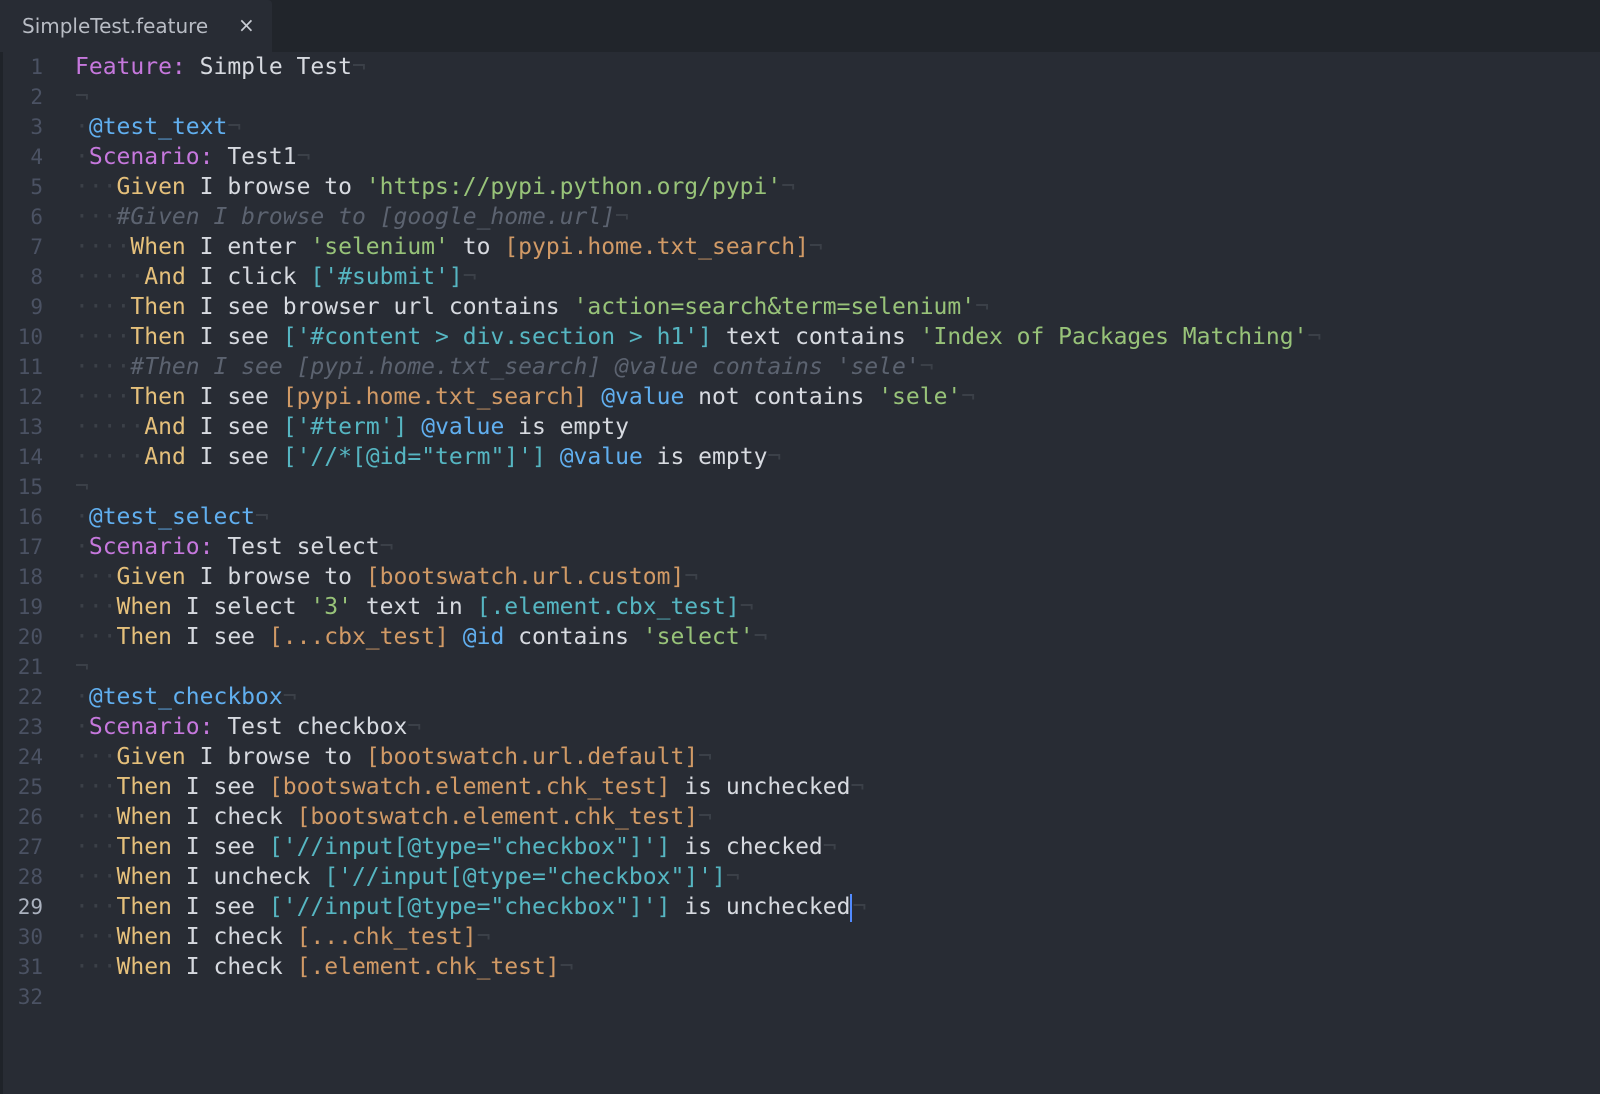  What do you see at coordinates (800, 967) in the screenshot?
I see `code-line: 31 ···When I check [.element.chk_test]¬` at bounding box center [800, 967].